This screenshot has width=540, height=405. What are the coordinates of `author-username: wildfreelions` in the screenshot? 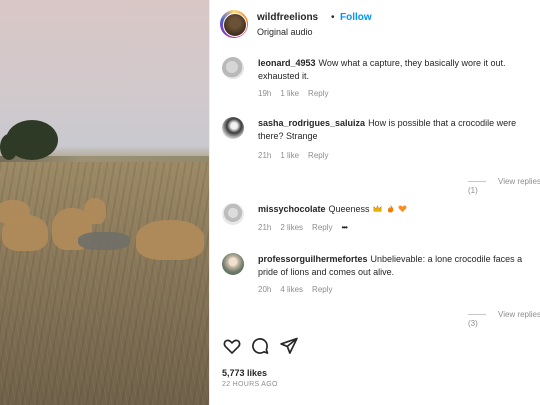 It's located at (287, 17).